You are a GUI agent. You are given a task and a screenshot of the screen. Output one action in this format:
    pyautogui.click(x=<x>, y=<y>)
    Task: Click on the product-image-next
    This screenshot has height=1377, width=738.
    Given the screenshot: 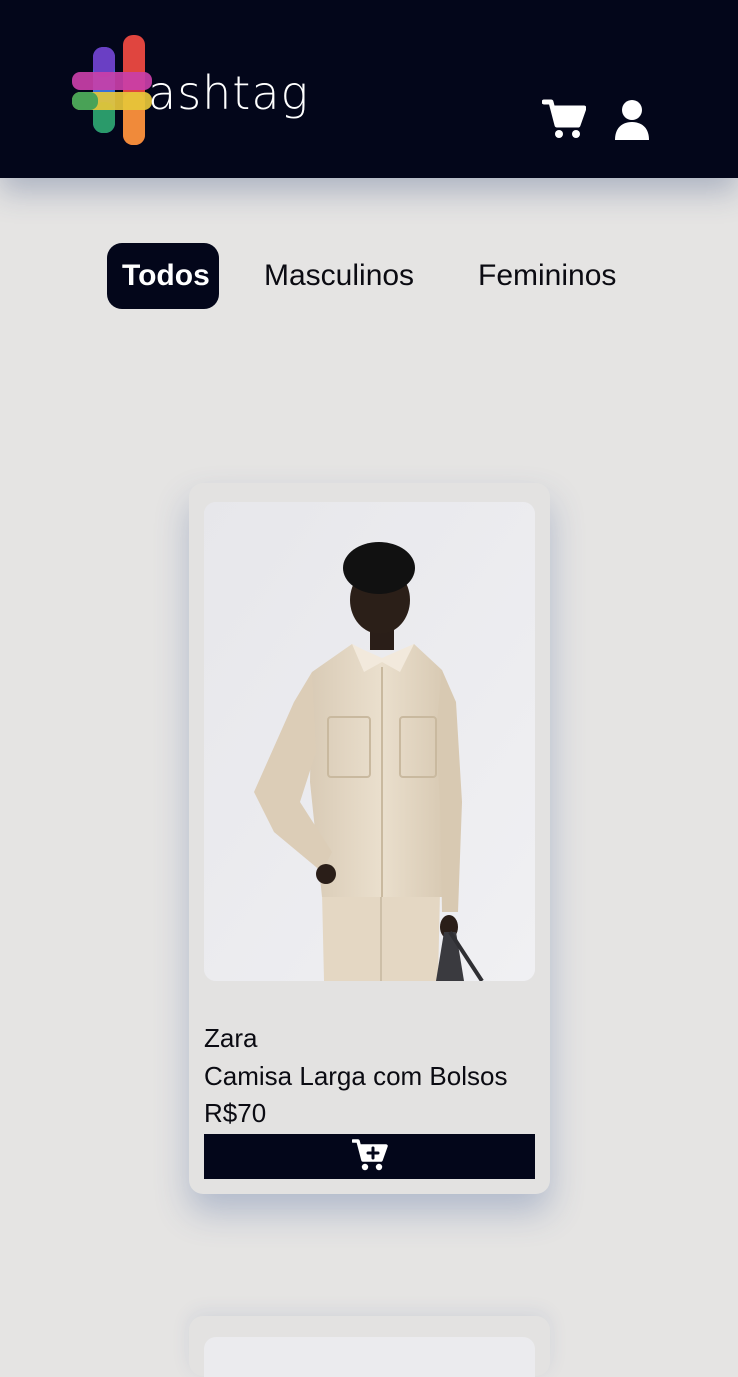 What is the action you would take?
    pyautogui.click(x=369, y=1357)
    